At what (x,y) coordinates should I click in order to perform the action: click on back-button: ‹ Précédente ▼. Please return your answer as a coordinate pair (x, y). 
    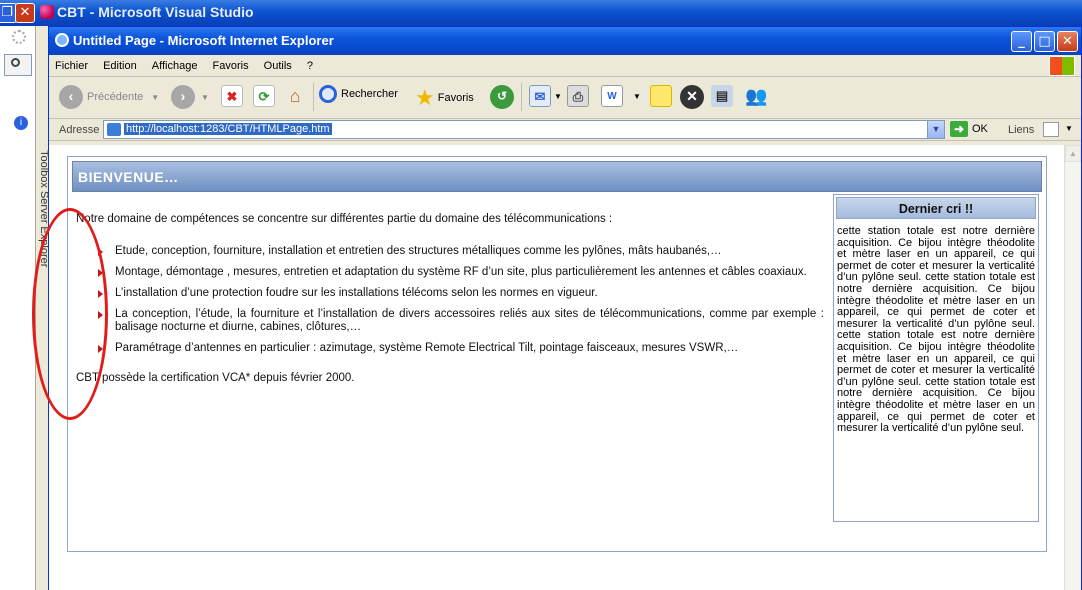
    Looking at the image, I should click on (109, 97).